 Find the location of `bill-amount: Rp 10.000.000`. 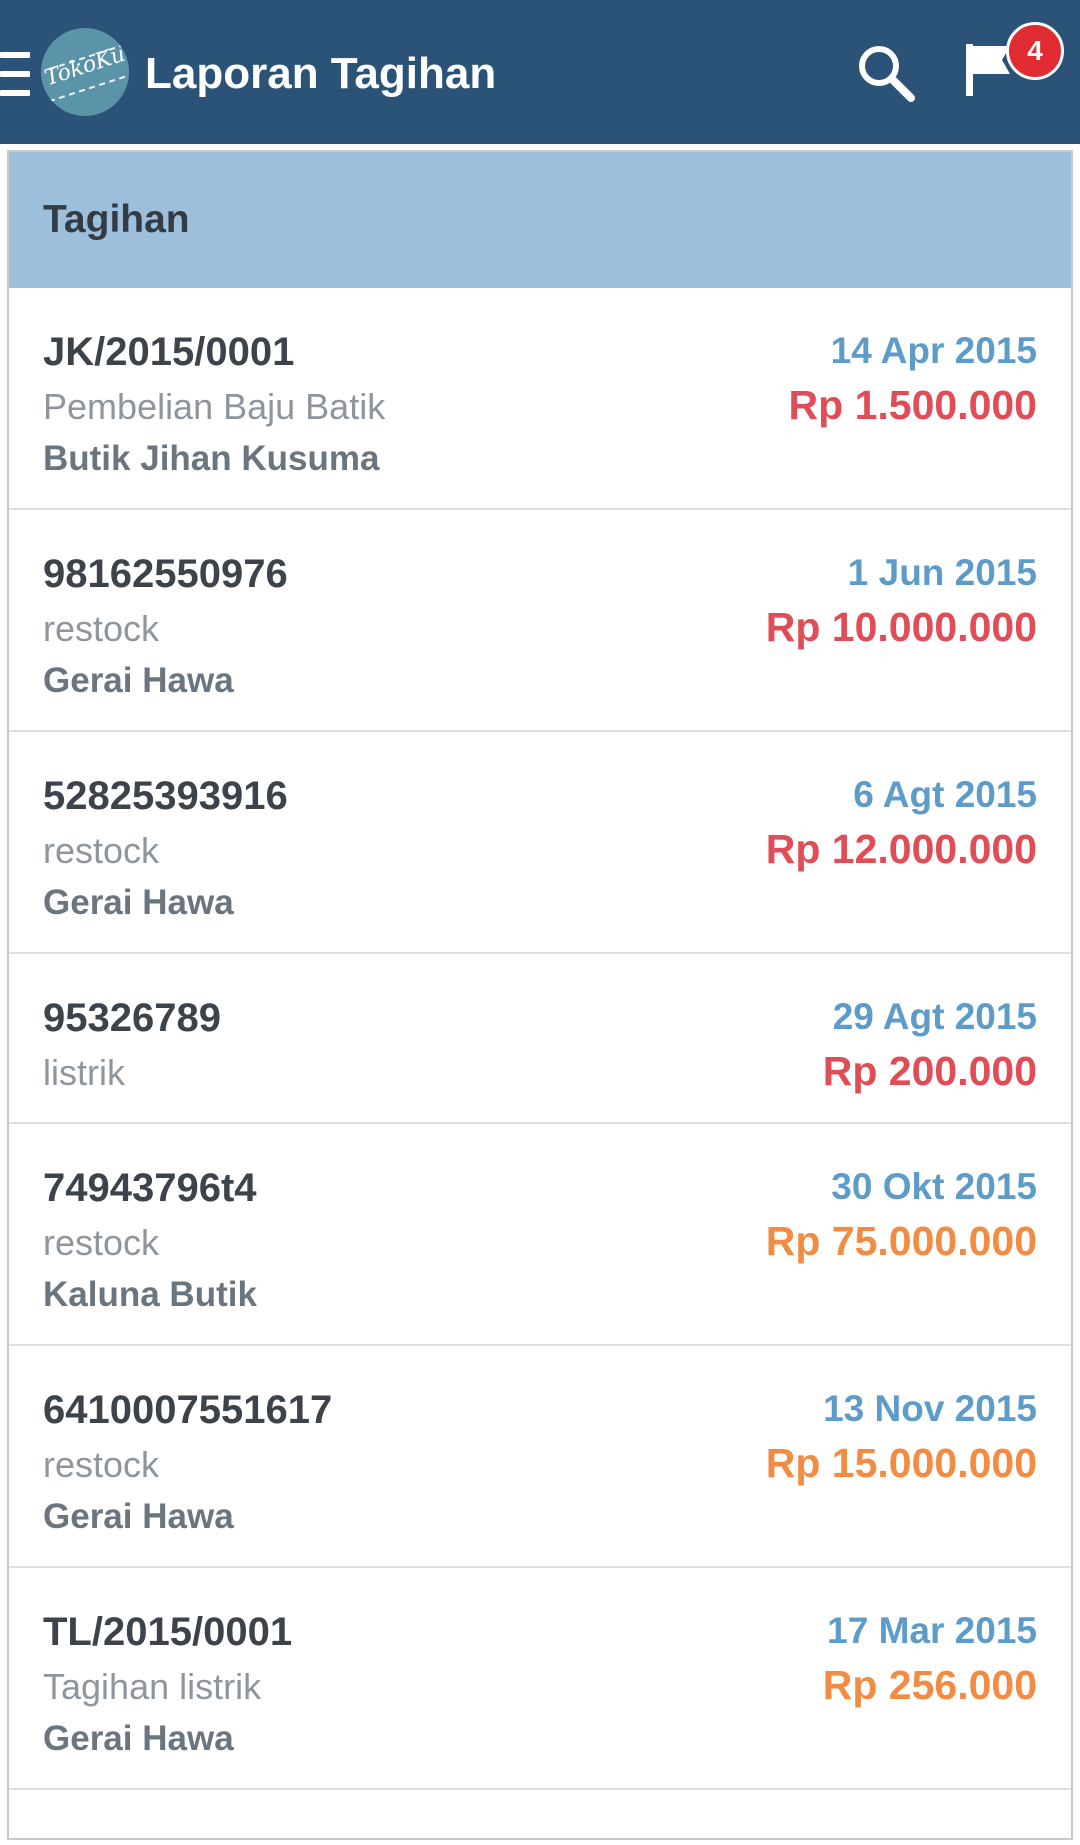

bill-amount: Rp 10.000.000 is located at coordinates (901, 627).